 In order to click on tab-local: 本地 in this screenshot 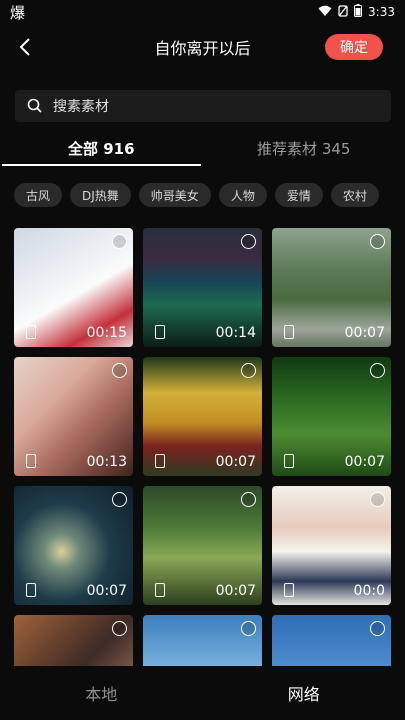, I will do `click(101, 693)`.